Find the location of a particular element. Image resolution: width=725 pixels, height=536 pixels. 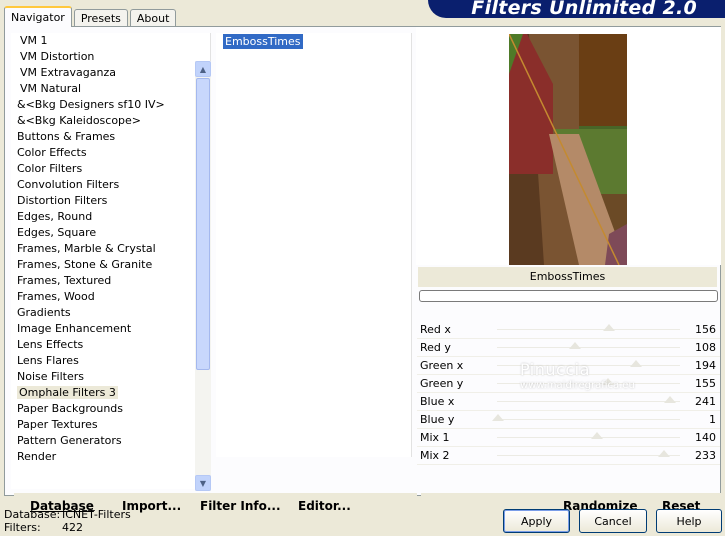

tab-navigator: Navigator is located at coordinates (38, 16).